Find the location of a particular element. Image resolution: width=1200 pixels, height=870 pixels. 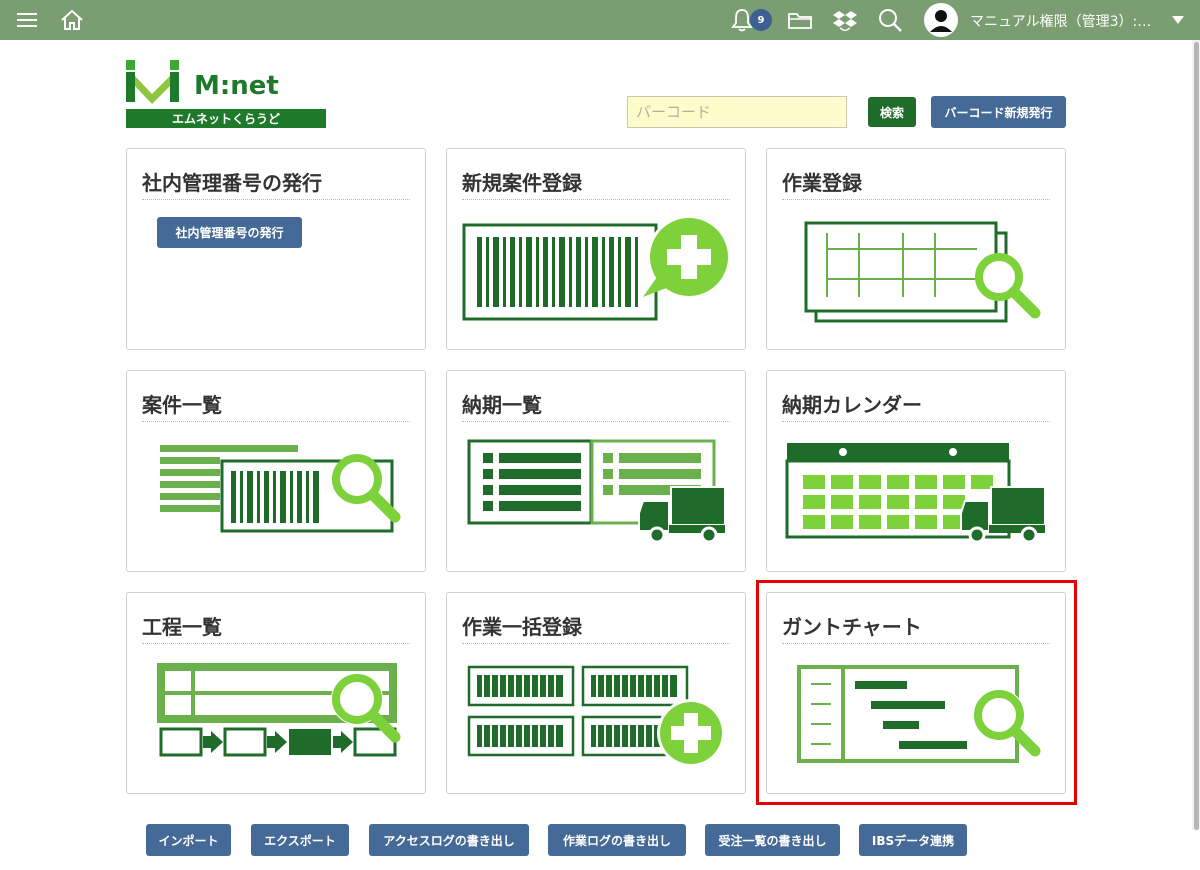

highlight-frame is located at coordinates (916, 692).